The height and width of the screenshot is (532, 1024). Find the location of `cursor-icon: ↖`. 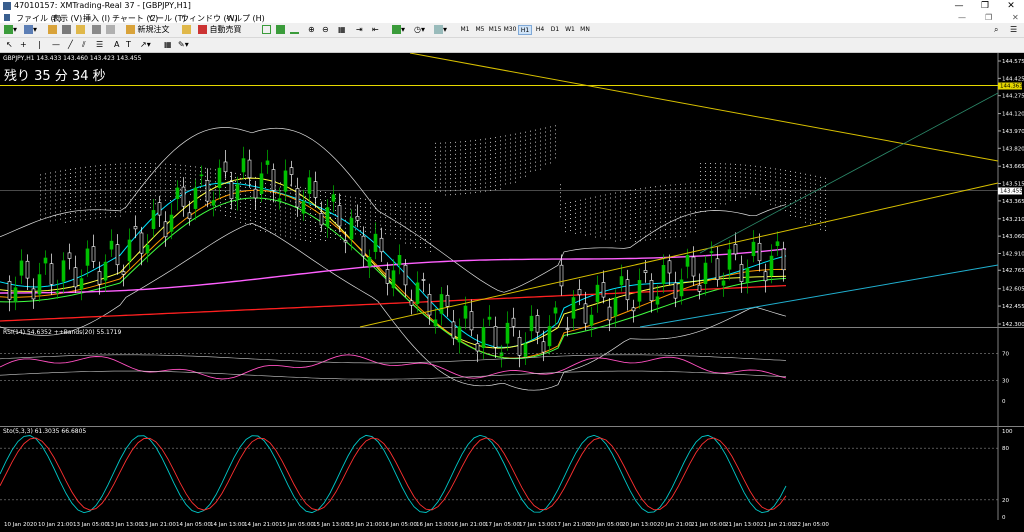

cursor-icon: ↖ is located at coordinates (9, 45).